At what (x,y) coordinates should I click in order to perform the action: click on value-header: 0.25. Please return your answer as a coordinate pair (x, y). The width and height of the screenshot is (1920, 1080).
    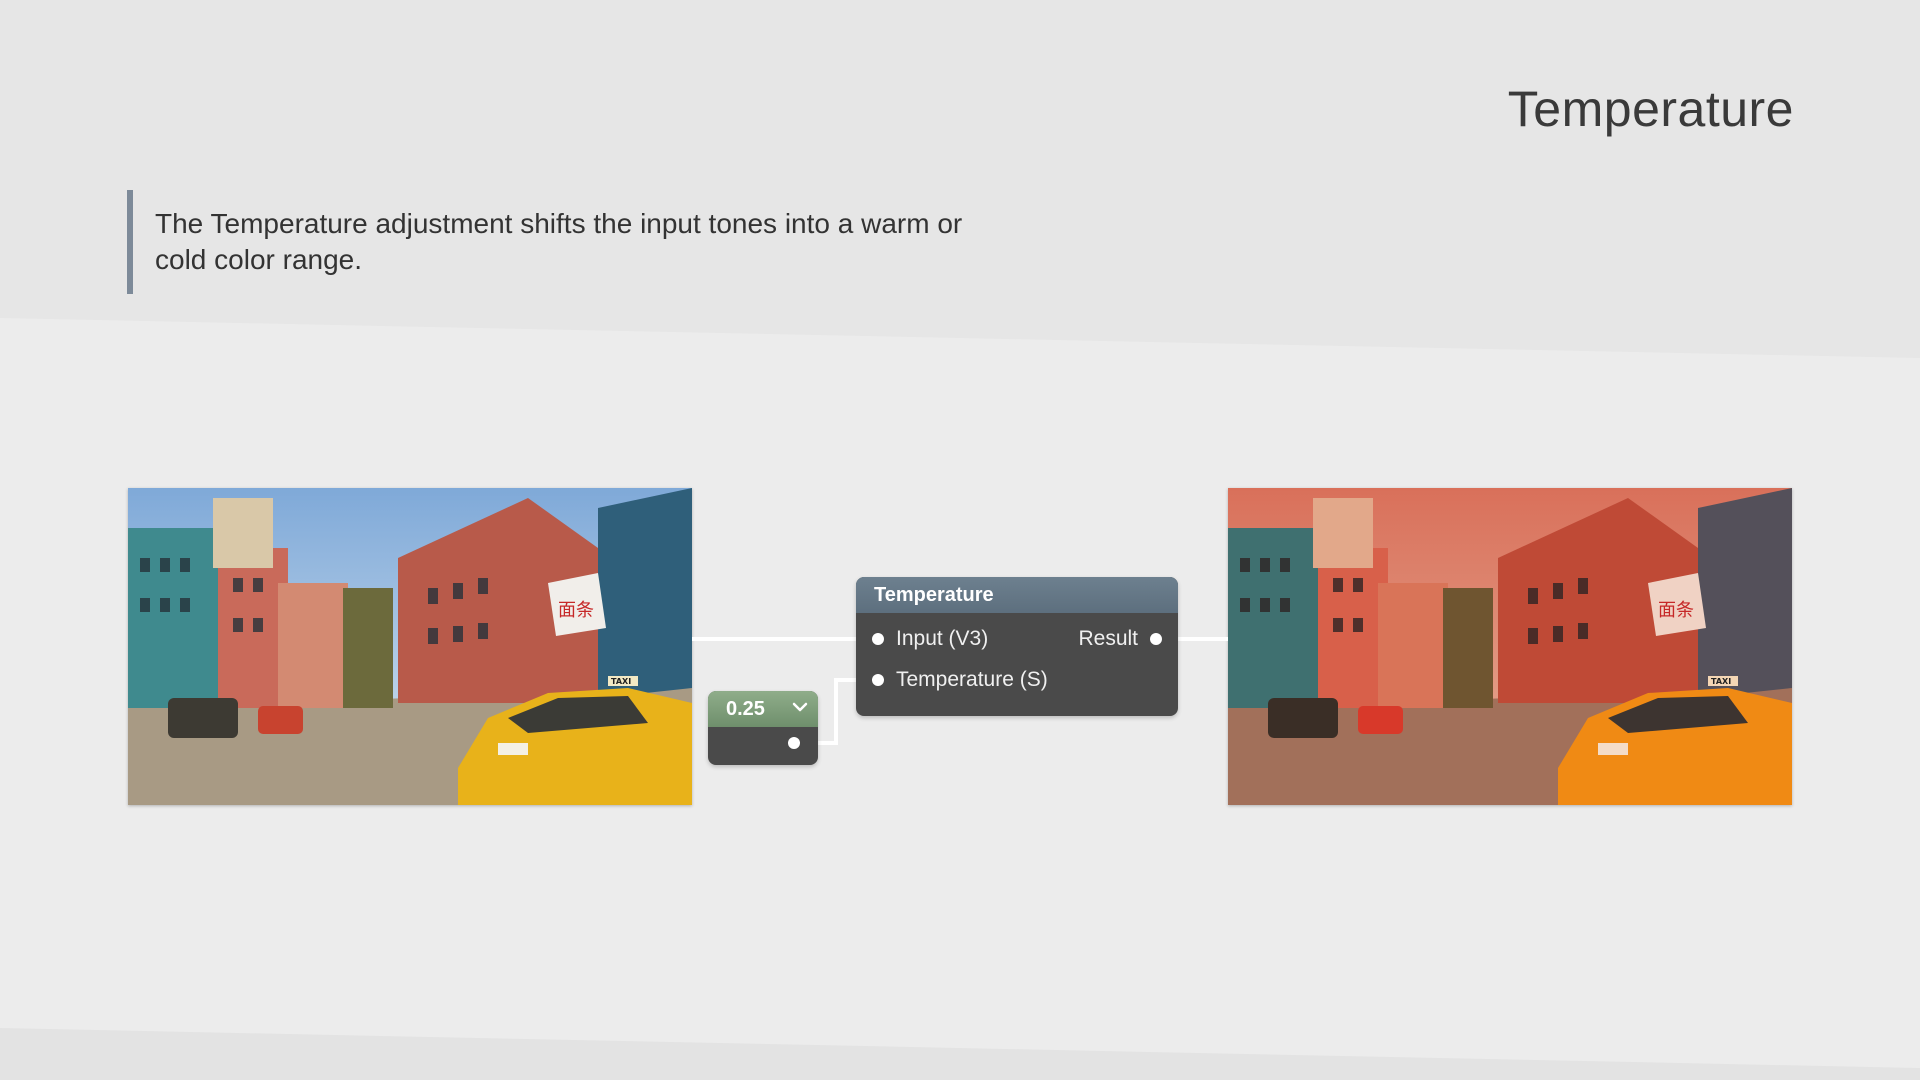
    Looking at the image, I should click on (763, 709).